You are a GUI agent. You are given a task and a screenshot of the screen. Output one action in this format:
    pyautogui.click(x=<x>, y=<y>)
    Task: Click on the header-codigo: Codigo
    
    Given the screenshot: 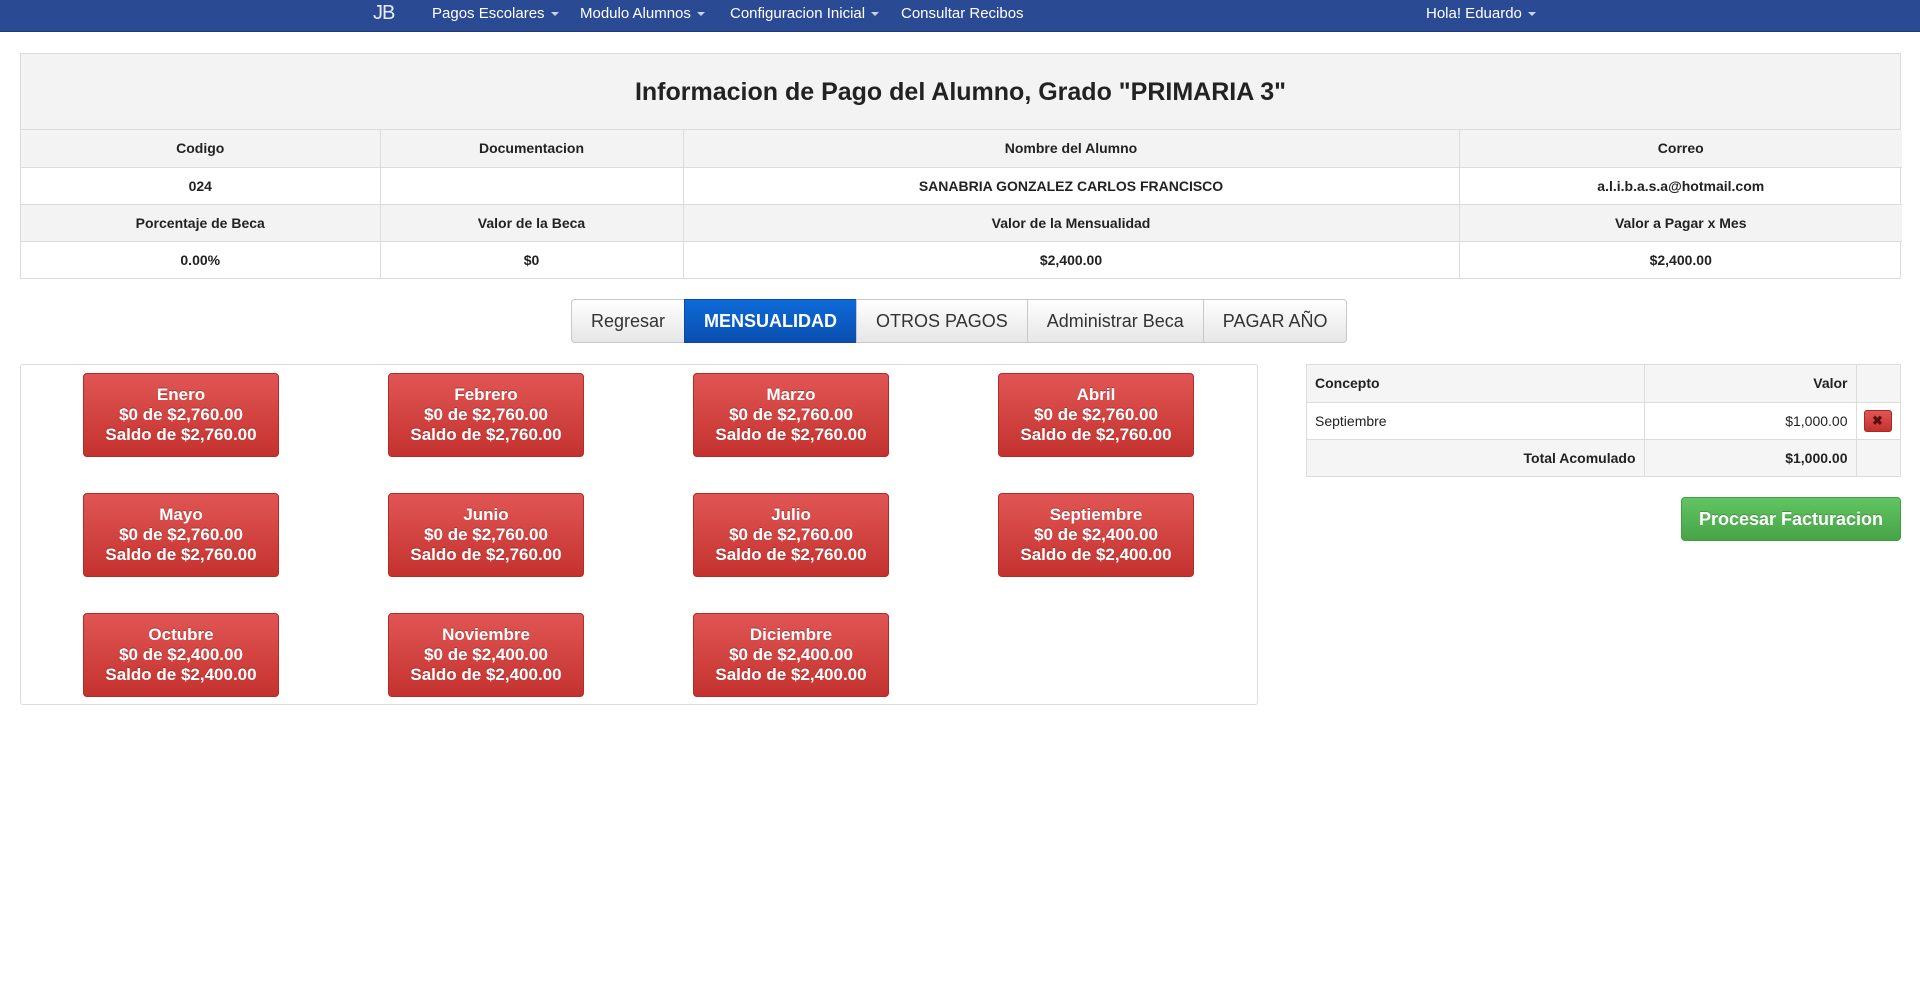 What is the action you would take?
    pyautogui.click(x=201, y=149)
    